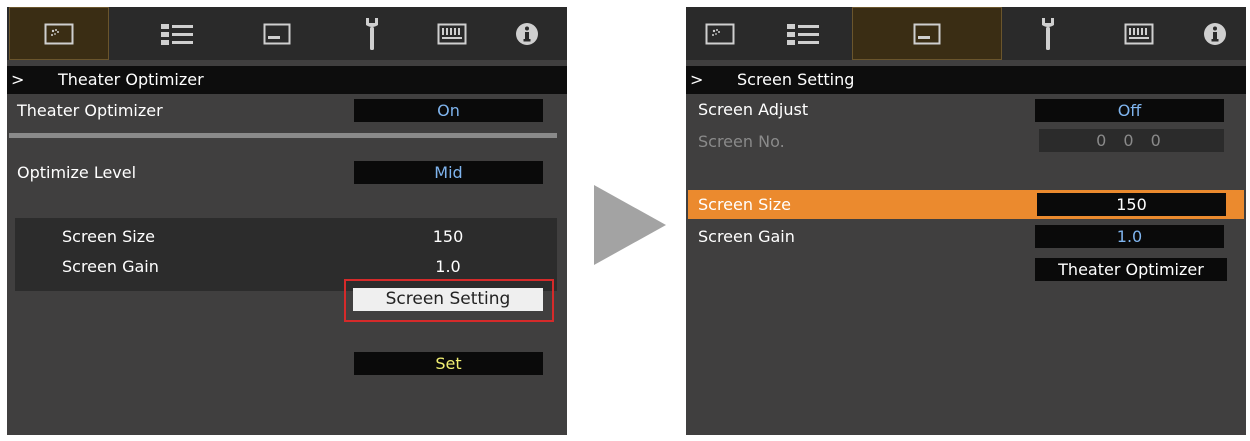  Describe the element at coordinates (448, 110) in the screenshot. I see `theater-optimizer-value: On` at that location.